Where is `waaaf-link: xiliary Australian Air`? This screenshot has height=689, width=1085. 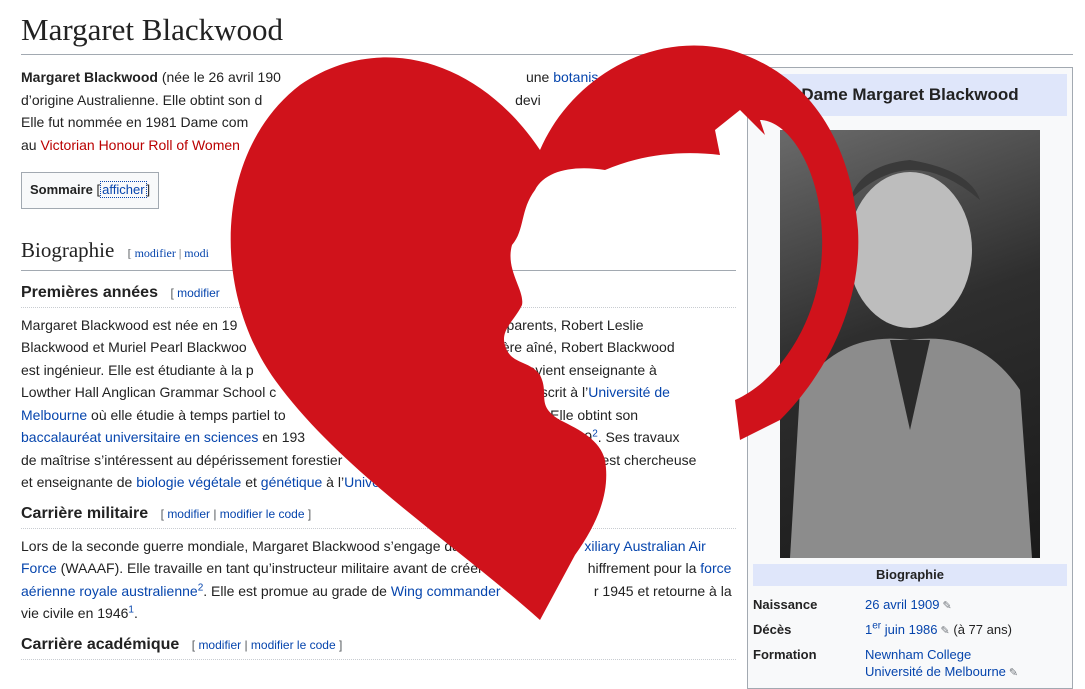
waaaf-link: xiliary Australian Air is located at coordinates (644, 546).